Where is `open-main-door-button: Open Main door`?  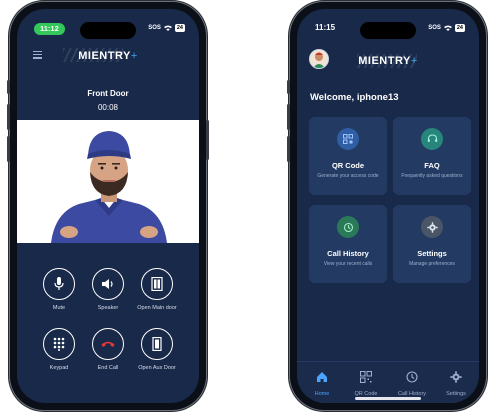
open-main-door-button: Open Main door is located at coordinates (157, 290).